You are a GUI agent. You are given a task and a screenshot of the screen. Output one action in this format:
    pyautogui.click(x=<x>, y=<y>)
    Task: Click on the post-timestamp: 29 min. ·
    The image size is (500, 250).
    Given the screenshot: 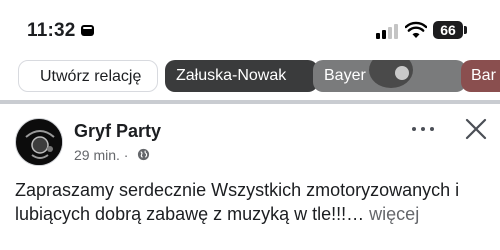 What is the action you would take?
    pyautogui.click(x=101, y=155)
    